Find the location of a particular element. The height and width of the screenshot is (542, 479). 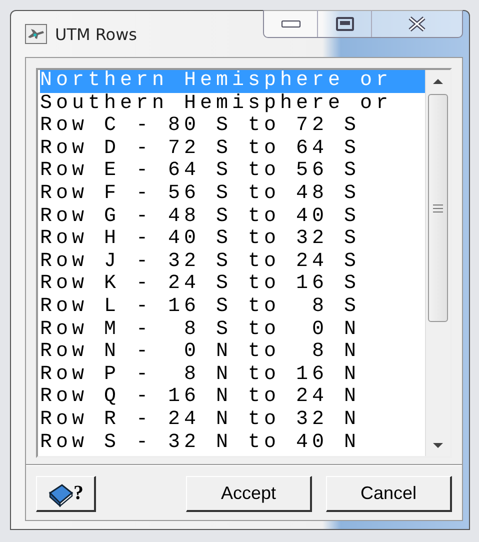

list-item: Row H - 40 S to 32 S is located at coordinates (232, 239).